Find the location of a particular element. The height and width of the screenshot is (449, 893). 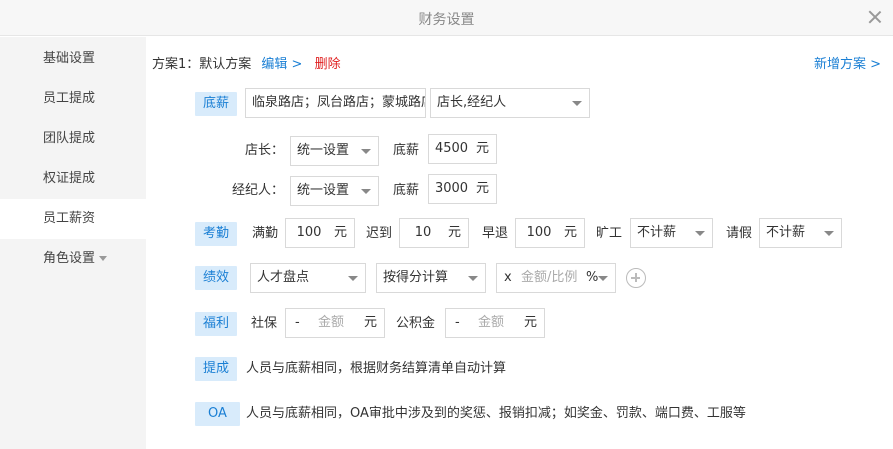

plan-name: 方案1：默认方案 is located at coordinates (202, 64).